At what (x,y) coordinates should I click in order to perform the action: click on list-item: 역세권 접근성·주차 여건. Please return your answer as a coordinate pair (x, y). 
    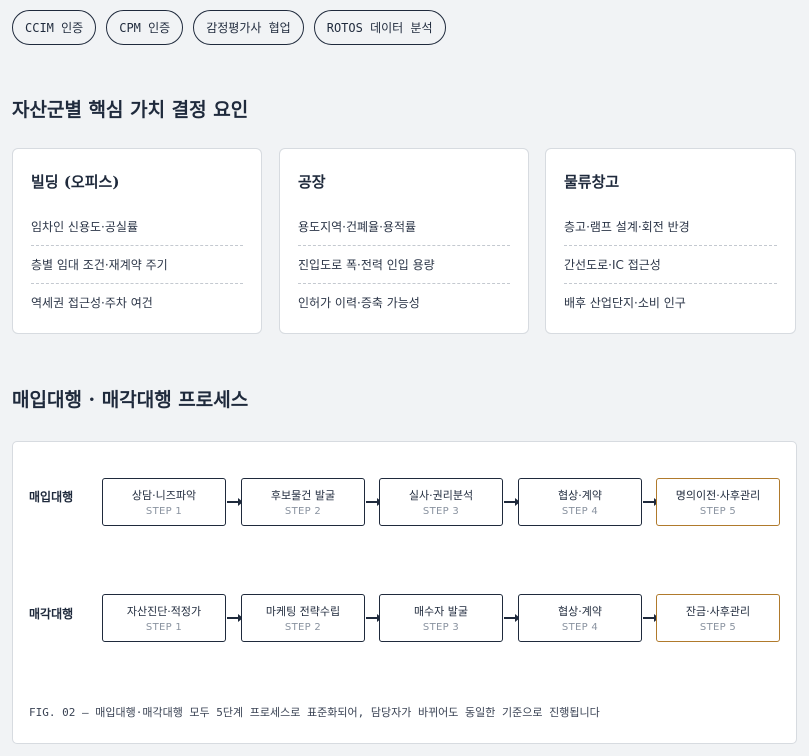
    Looking at the image, I should click on (92, 303).